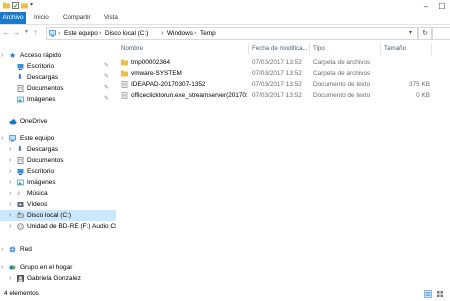  Describe the element at coordinates (58, 171) in the screenshot. I see `nav-pc-escritorio: › Escritorio` at that location.